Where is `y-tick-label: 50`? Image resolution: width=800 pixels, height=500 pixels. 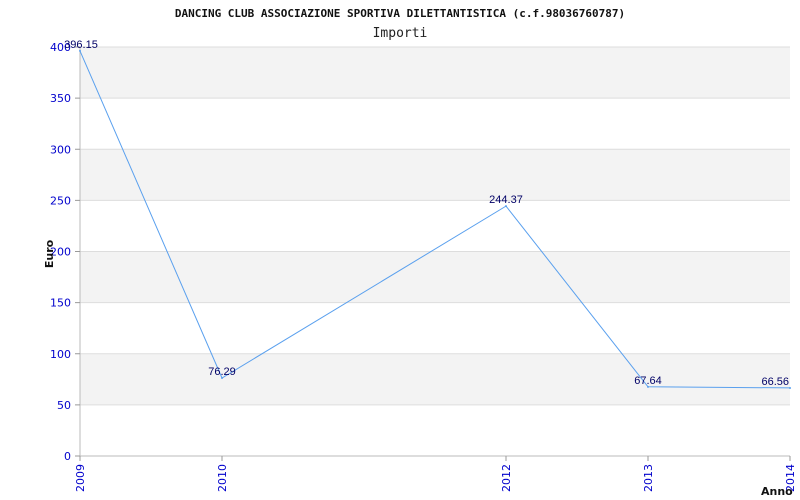 y-tick-label: 50 is located at coordinates (64, 405).